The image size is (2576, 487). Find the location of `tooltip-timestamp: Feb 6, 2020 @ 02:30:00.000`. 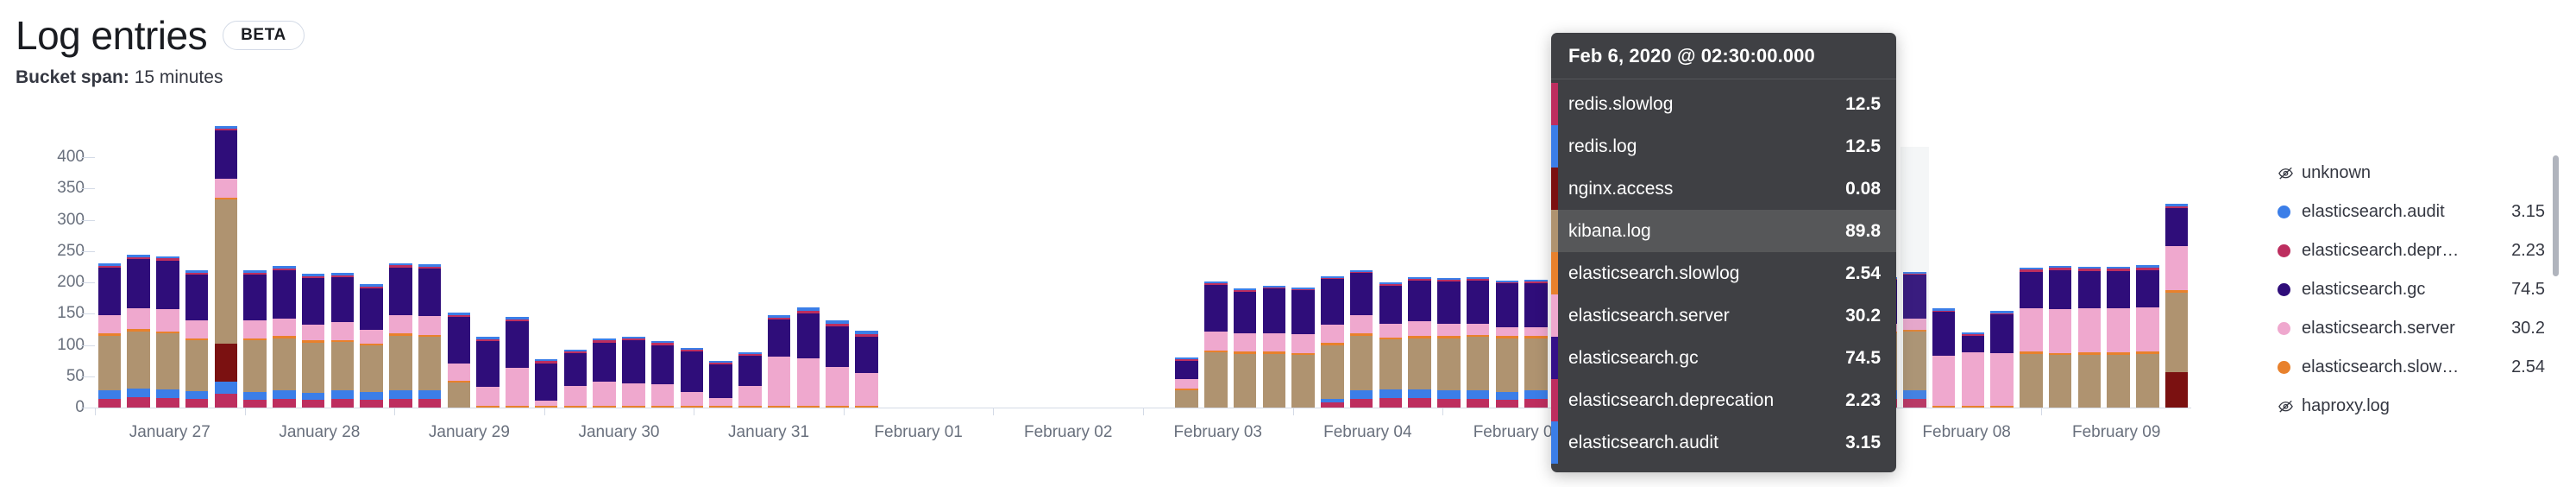

tooltip-timestamp: Feb 6, 2020 @ 02:30:00.000 is located at coordinates (1723, 56).